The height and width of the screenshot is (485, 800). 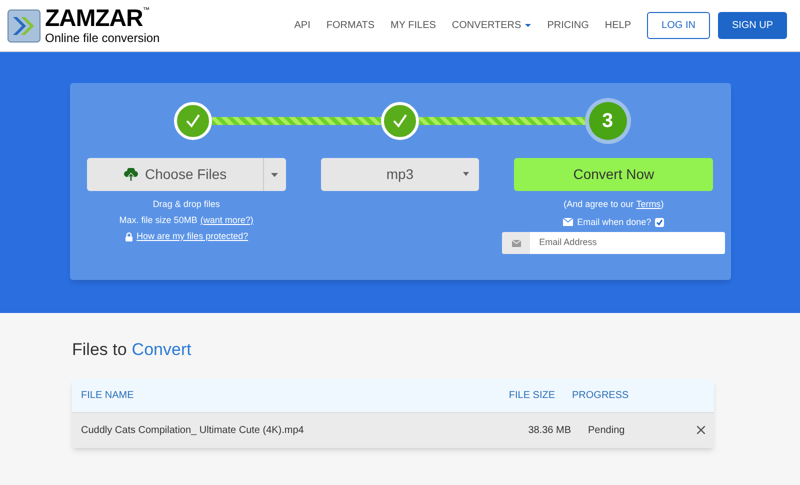 I want to click on email-checkbox, so click(x=659, y=222).